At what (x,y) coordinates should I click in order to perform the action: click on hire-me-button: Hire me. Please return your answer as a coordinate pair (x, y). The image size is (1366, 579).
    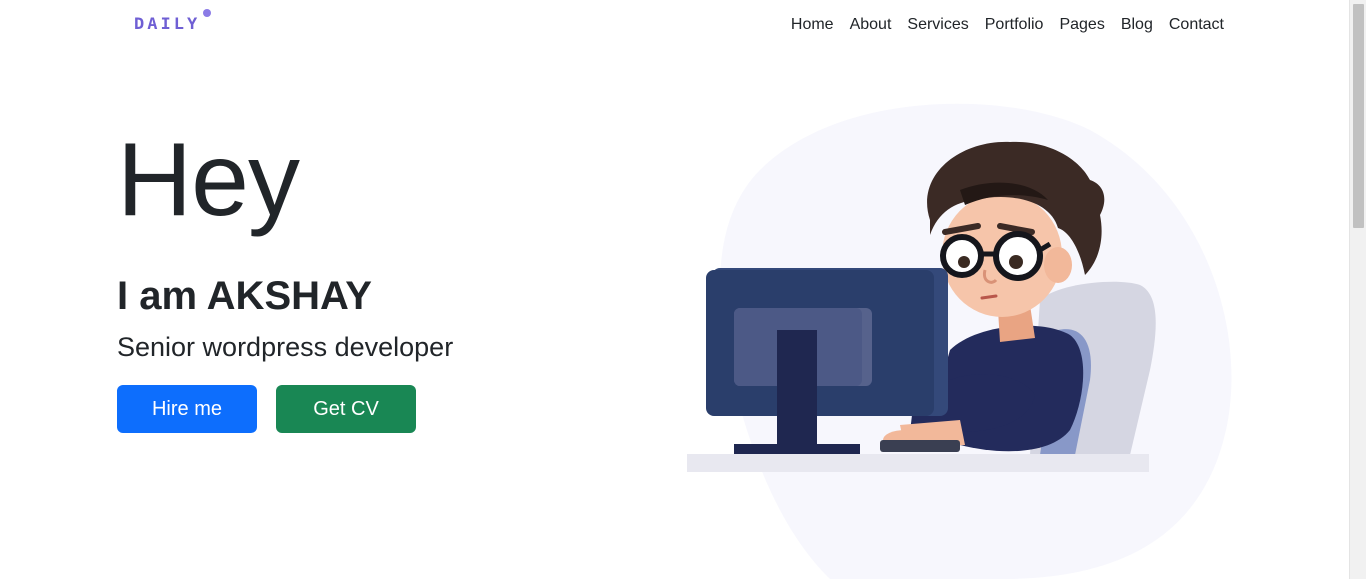
    Looking at the image, I should click on (187, 409).